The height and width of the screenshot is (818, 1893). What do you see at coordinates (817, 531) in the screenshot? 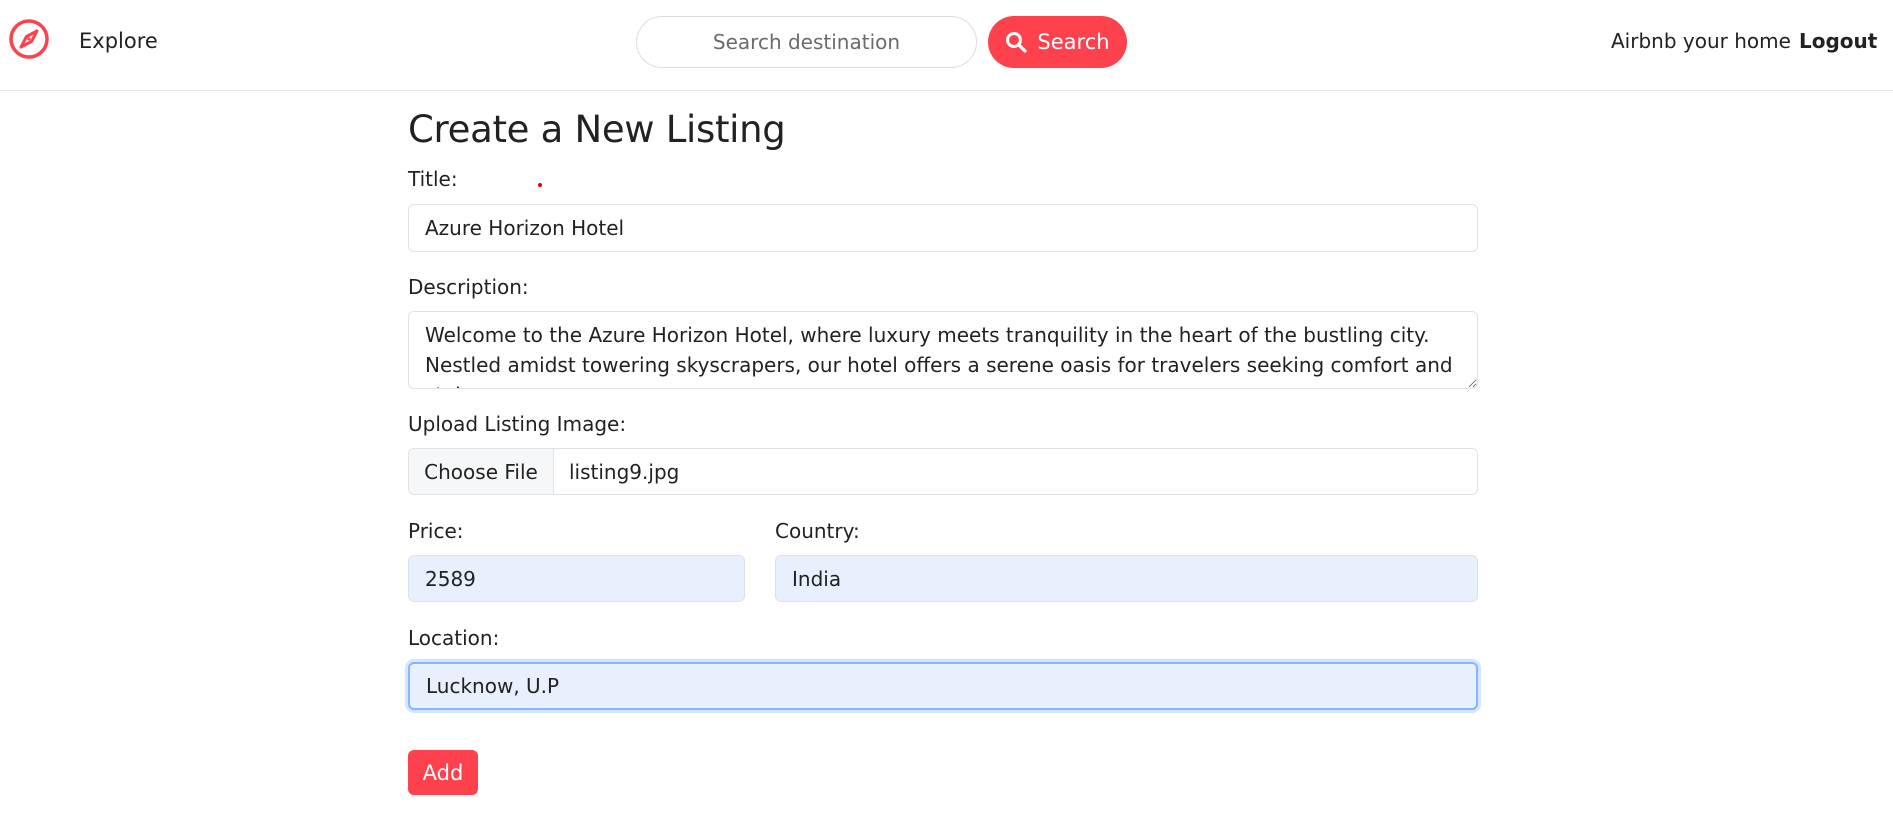
I see `country-label: Country:` at bounding box center [817, 531].